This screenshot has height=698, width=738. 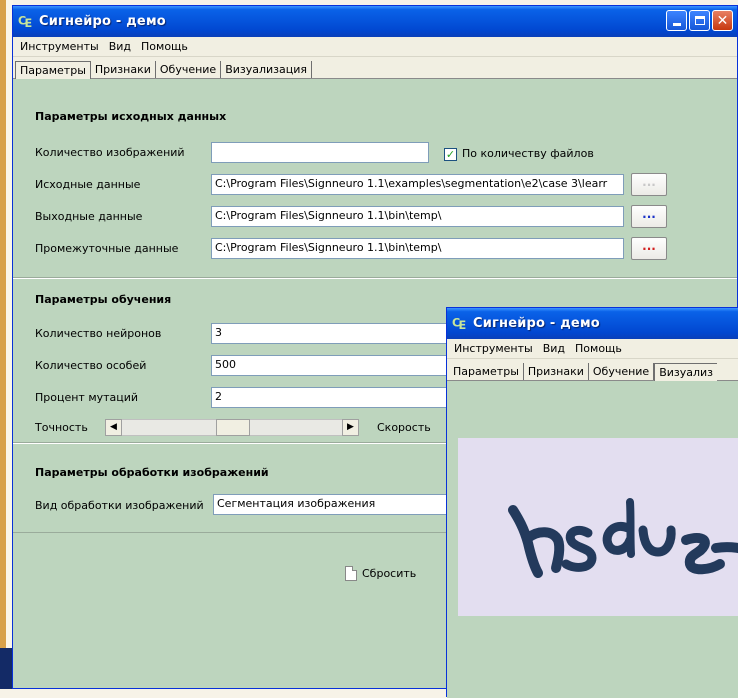 What do you see at coordinates (110, 152) in the screenshot?
I see `image-count-label: Количество изображений` at bounding box center [110, 152].